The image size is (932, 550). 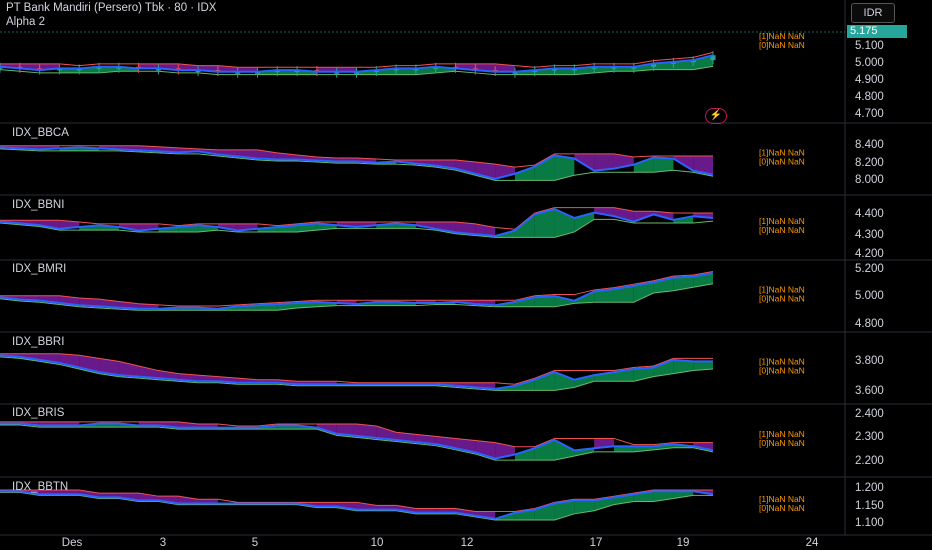 What do you see at coordinates (869, 523) in the screenshot?
I see `y-tick-label: 1.100` at bounding box center [869, 523].